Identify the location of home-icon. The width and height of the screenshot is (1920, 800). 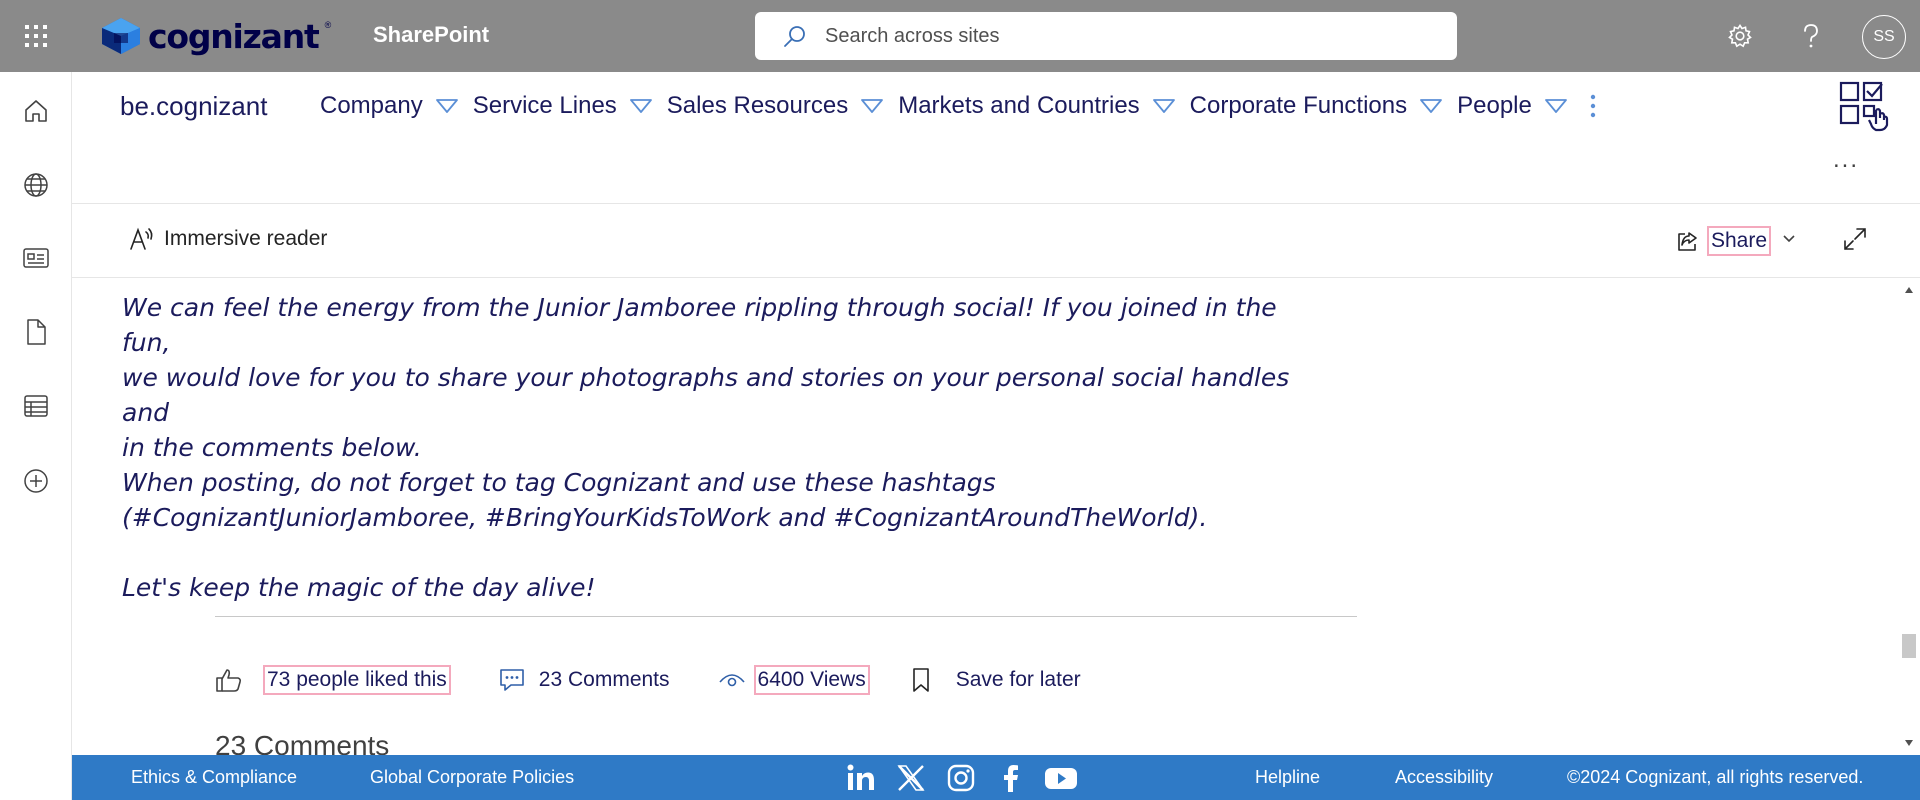
(36, 111).